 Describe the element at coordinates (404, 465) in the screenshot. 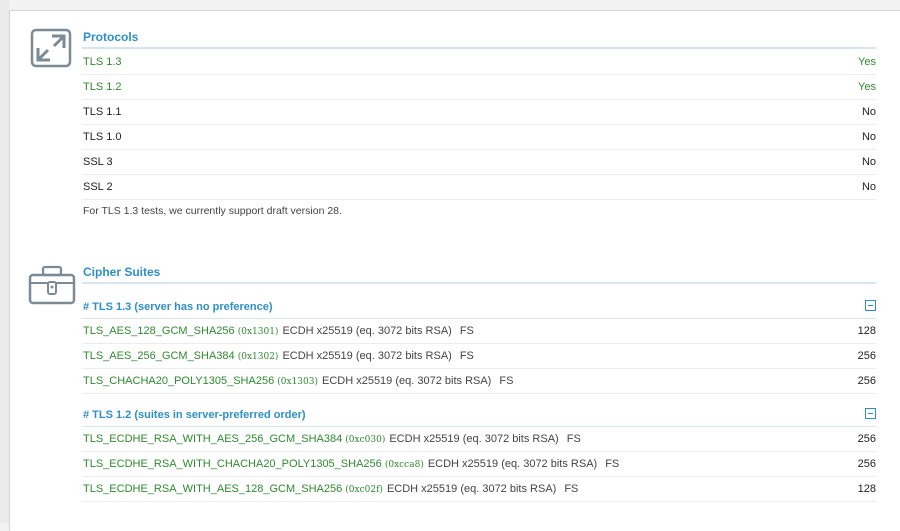

I see `suite-code: (0xcca8)` at that location.